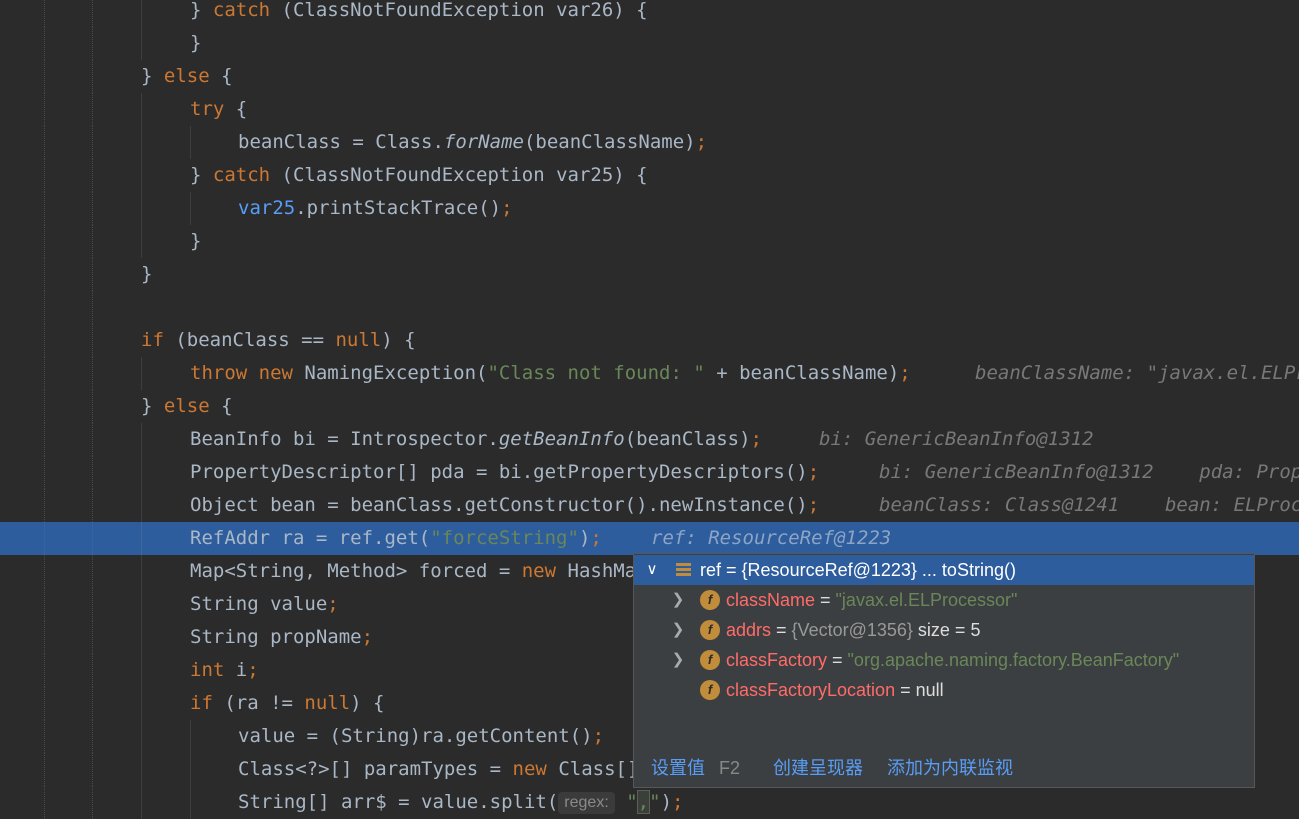  What do you see at coordinates (586, 802) in the screenshot?
I see `parameter-hint: regex:` at bounding box center [586, 802].